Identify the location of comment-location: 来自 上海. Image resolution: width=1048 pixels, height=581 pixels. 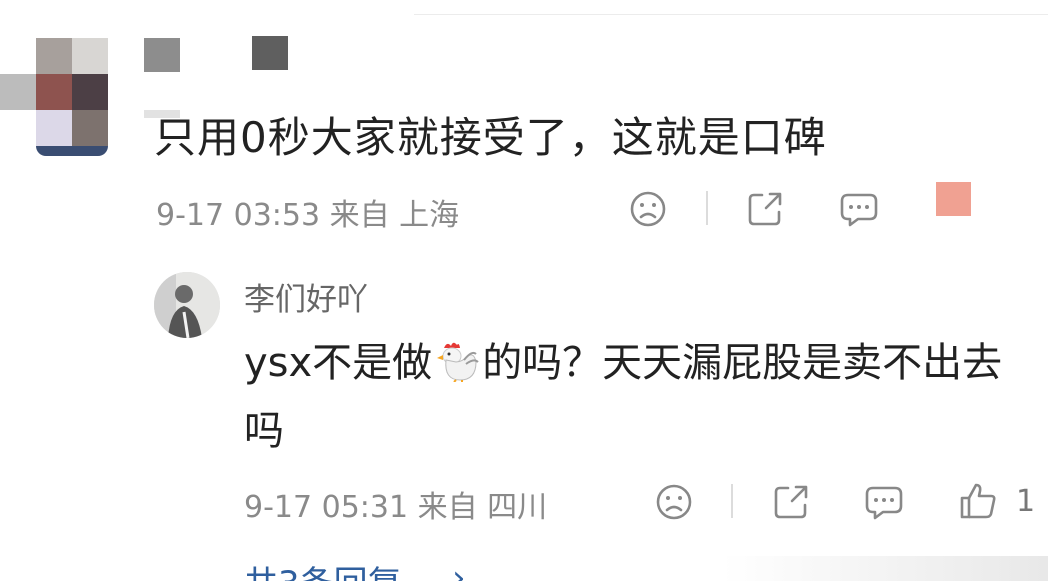
(394, 215).